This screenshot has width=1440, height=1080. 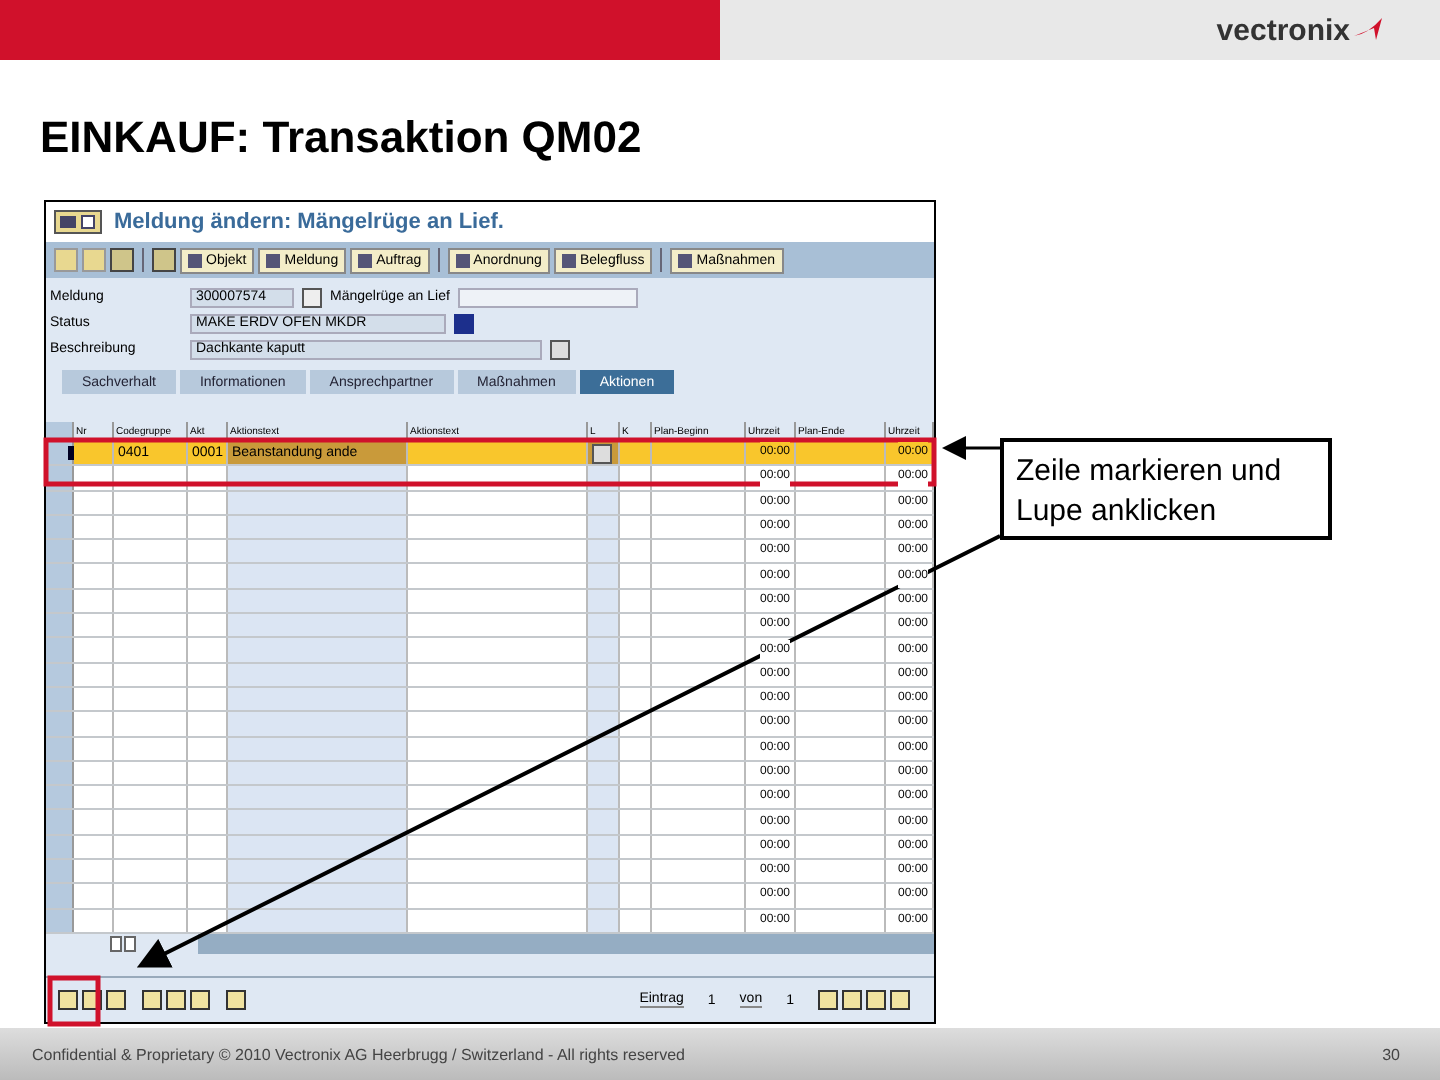 I want to click on window-title: Meldung ändern: Mängelrüge an Lief., so click(x=309, y=222).